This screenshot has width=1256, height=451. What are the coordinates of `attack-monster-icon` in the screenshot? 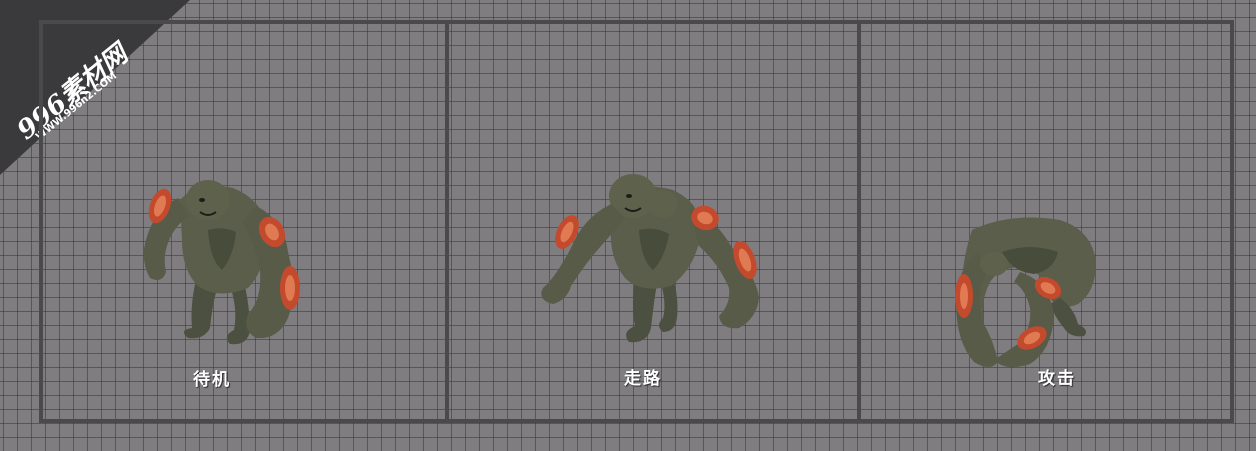 It's located at (1025, 292).